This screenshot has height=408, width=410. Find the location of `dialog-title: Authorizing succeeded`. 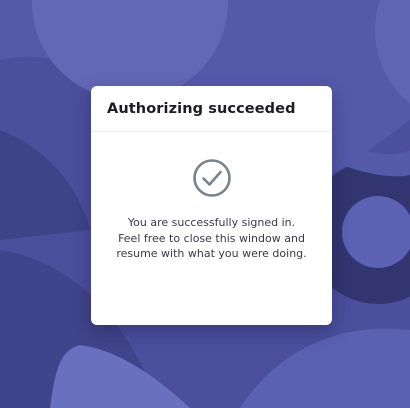

dialog-title: Authorizing succeeded is located at coordinates (201, 108).